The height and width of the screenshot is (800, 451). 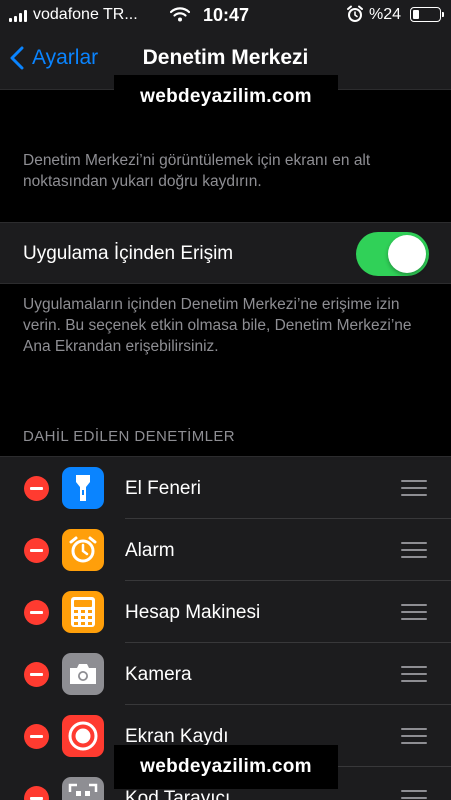 I want to click on control-row-flashlight: El Feneri, so click(x=225, y=488).